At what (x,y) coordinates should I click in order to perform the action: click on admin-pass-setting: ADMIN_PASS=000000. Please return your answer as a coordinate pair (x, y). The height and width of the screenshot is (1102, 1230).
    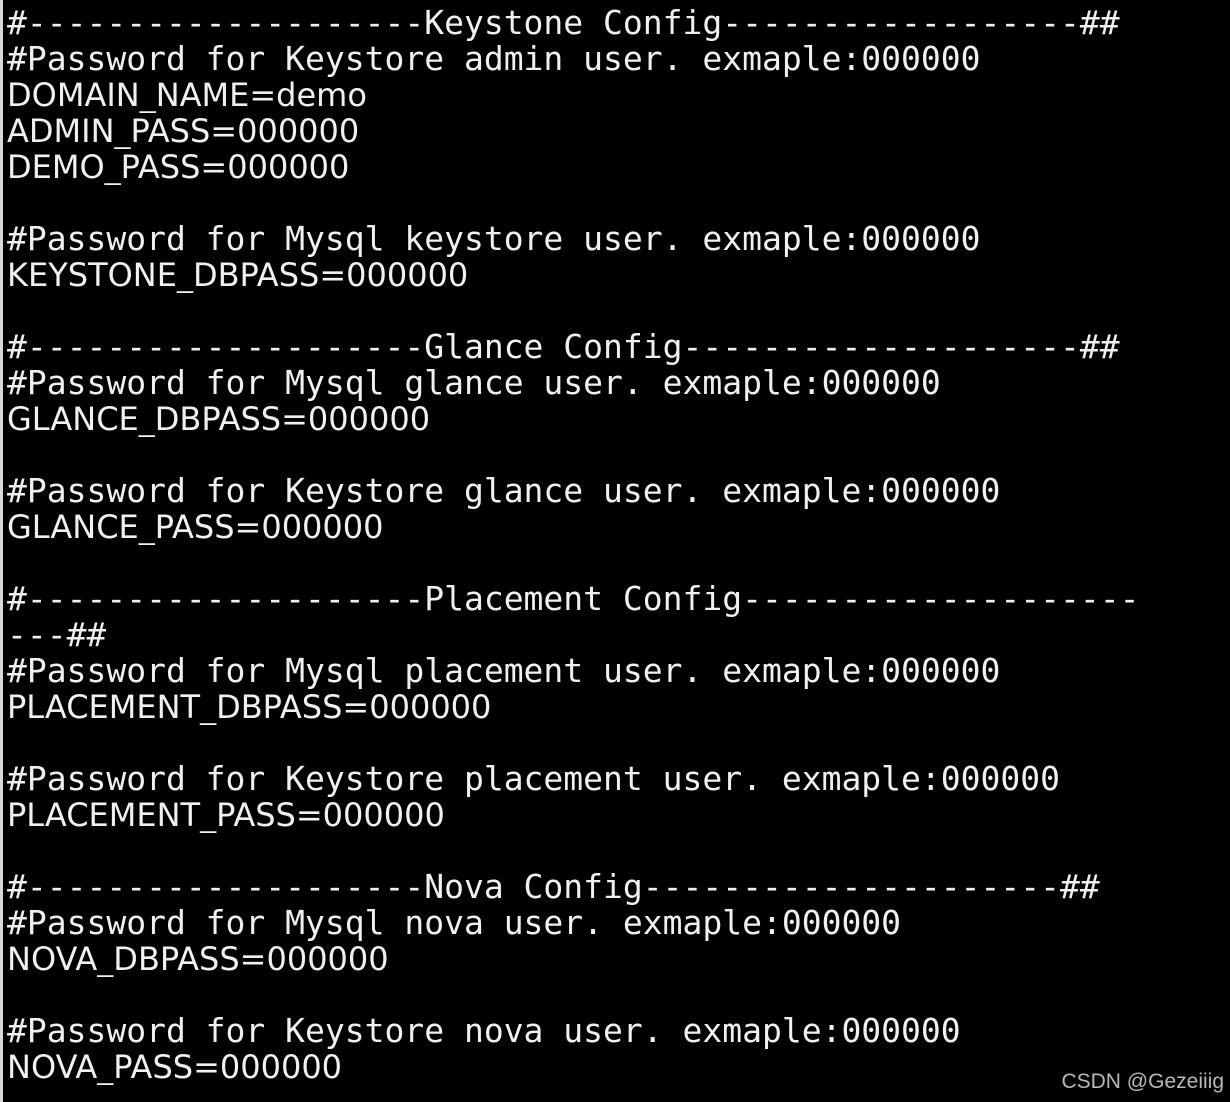
    Looking at the image, I should click on (183, 131).